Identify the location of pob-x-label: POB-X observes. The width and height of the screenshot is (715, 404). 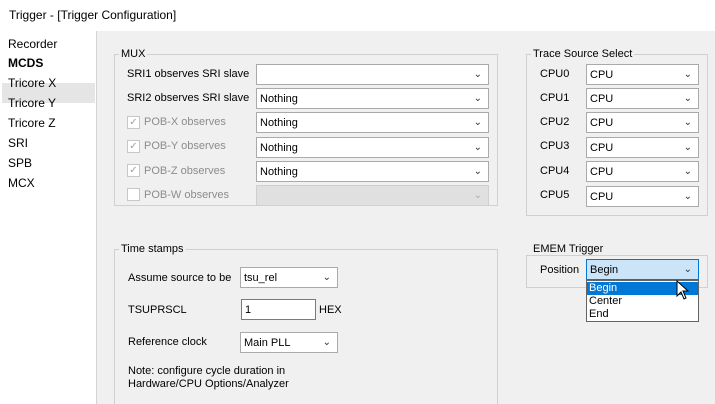
(185, 122).